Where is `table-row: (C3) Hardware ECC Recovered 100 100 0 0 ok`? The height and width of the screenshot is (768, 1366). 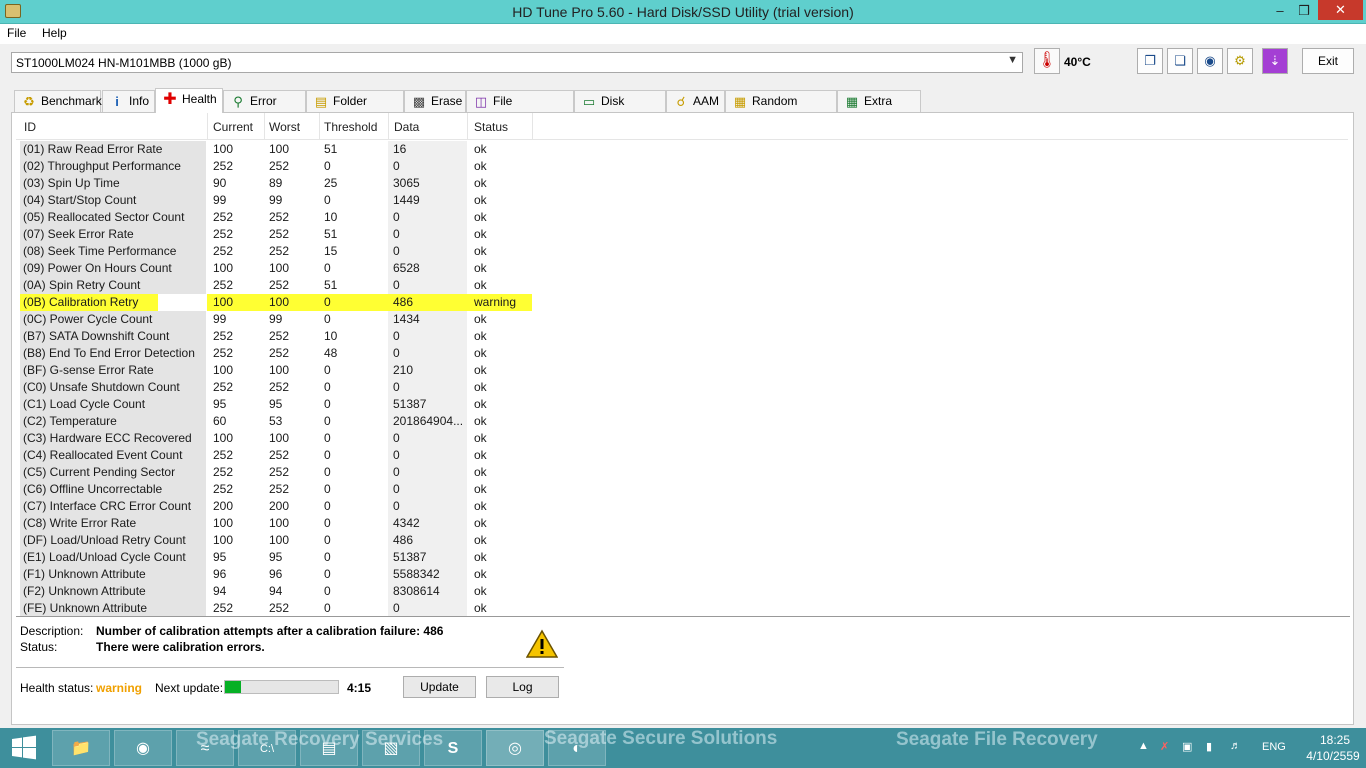 table-row: (C3) Hardware ECC Recovered 100 100 0 0 ok is located at coordinates (681, 438).